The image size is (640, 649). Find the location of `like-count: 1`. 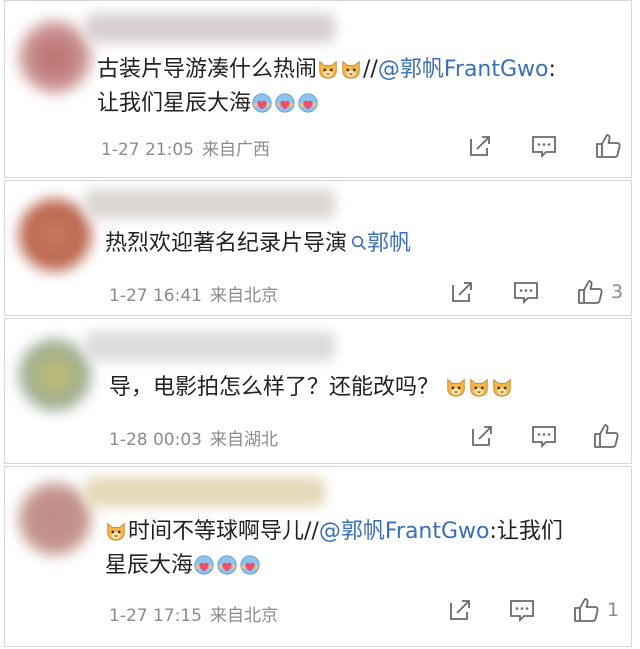

like-count: 1 is located at coordinates (613, 610).